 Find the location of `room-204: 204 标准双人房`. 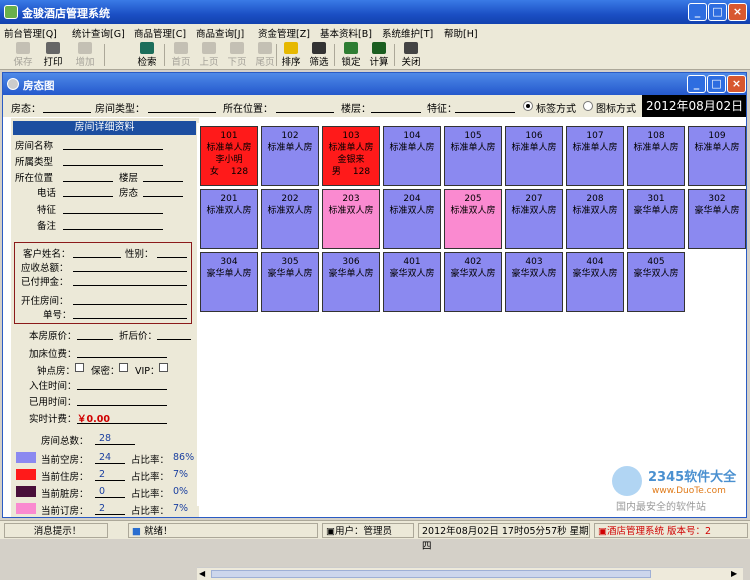

room-204: 204 标准双人房 is located at coordinates (412, 219).